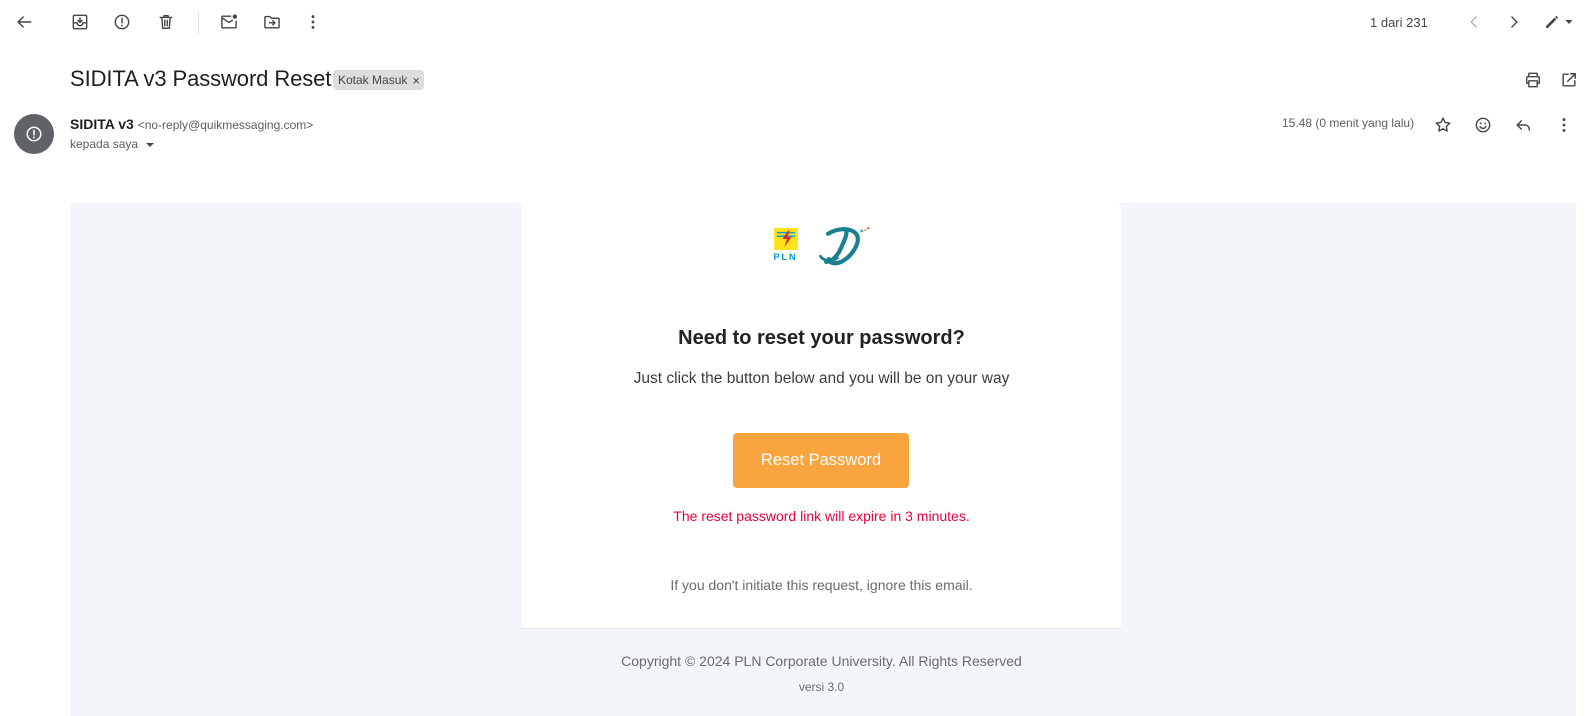 The height and width of the screenshot is (716, 1590). I want to click on chevron-right-icon, so click(1514, 22).